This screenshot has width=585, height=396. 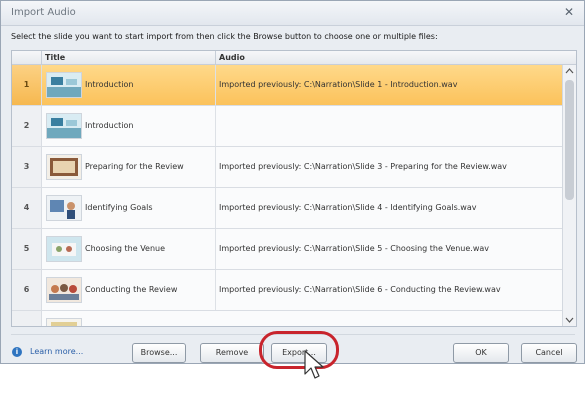 I want to click on row-title: Preparing for the Review, so click(x=134, y=166).